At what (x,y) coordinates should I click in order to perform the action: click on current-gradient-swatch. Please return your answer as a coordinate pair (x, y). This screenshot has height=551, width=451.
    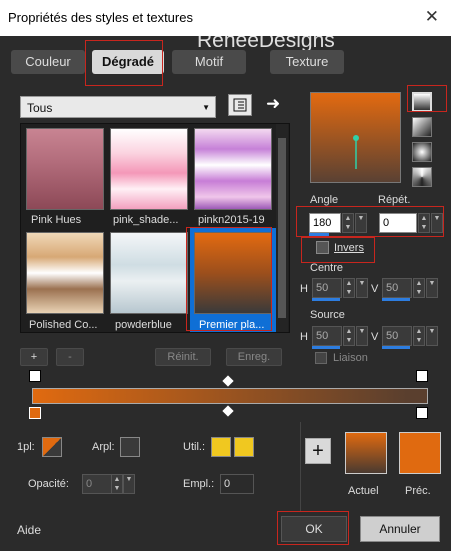
    Looking at the image, I should click on (366, 453).